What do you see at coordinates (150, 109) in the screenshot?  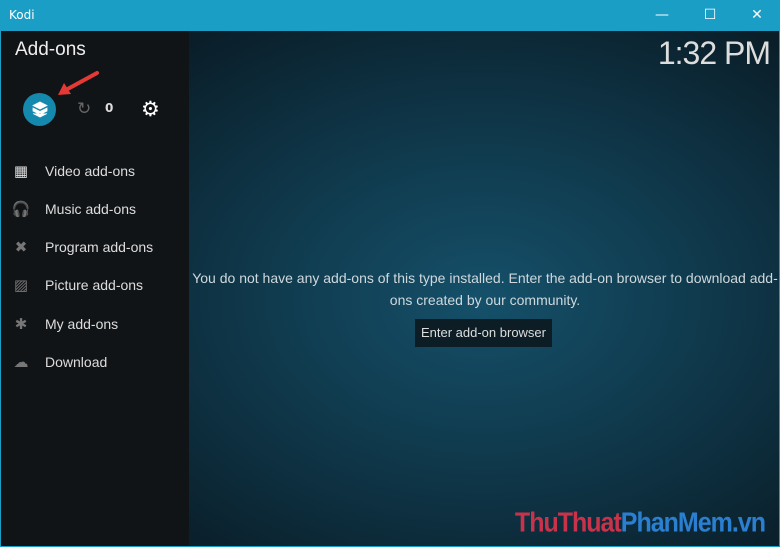 I see `settings-gear-icon: ⚙` at bounding box center [150, 109].